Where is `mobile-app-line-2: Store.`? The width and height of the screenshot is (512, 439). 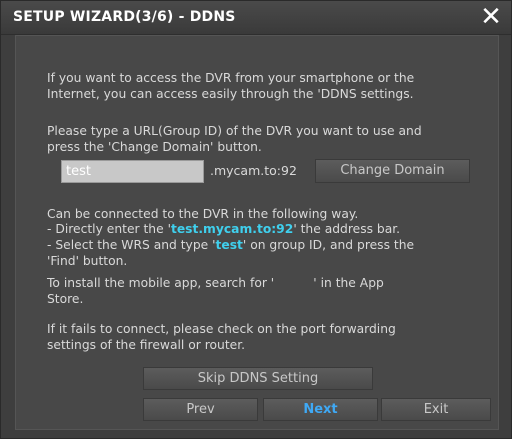
mobile-app-line-2: Store. is located at coordinates (65, 299).